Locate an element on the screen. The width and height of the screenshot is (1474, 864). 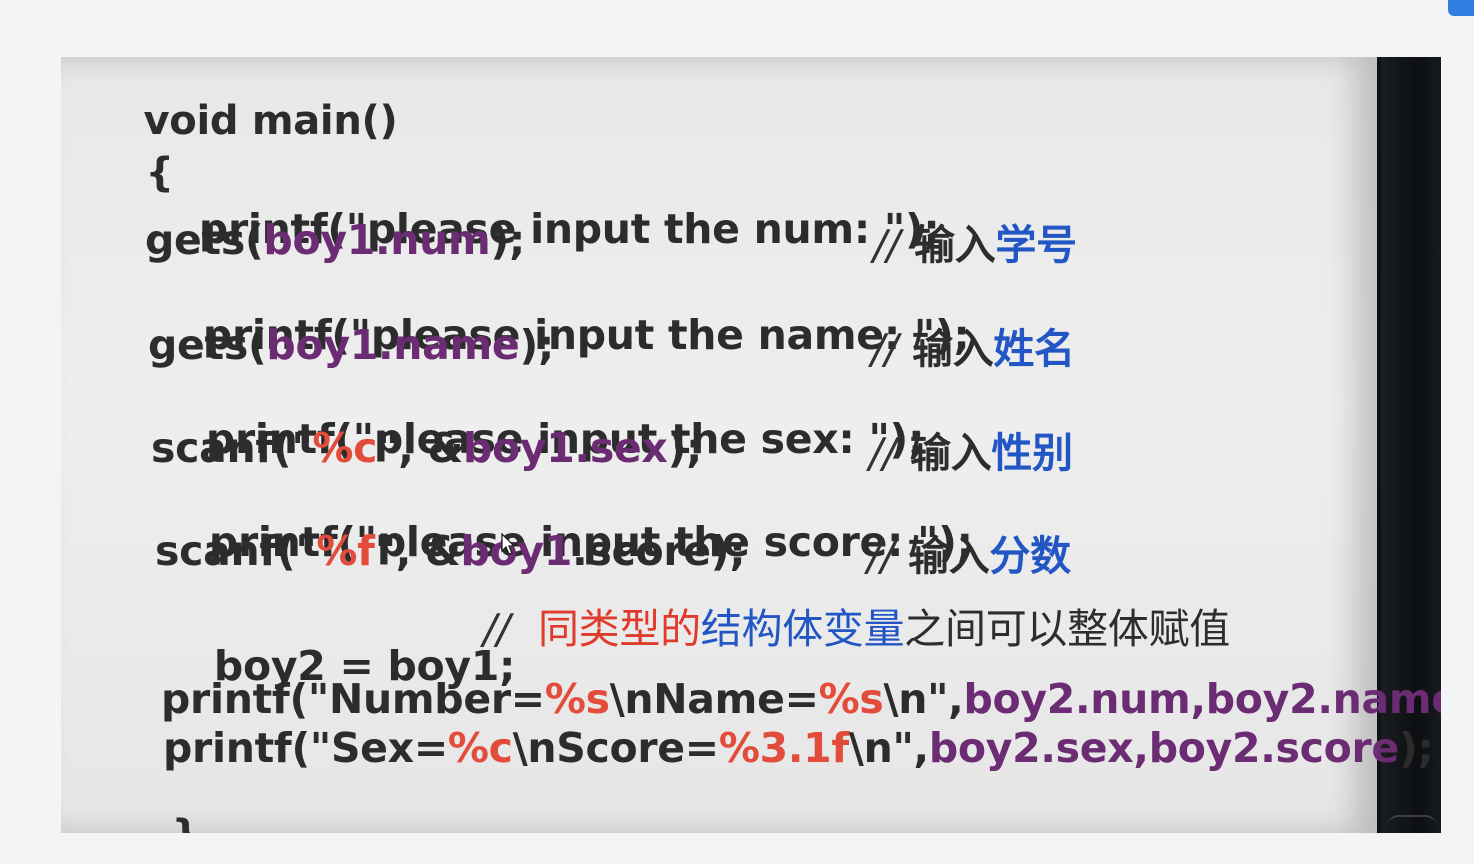
code-line-2: gets(boy1.num); is located at coordinates (335, 240).